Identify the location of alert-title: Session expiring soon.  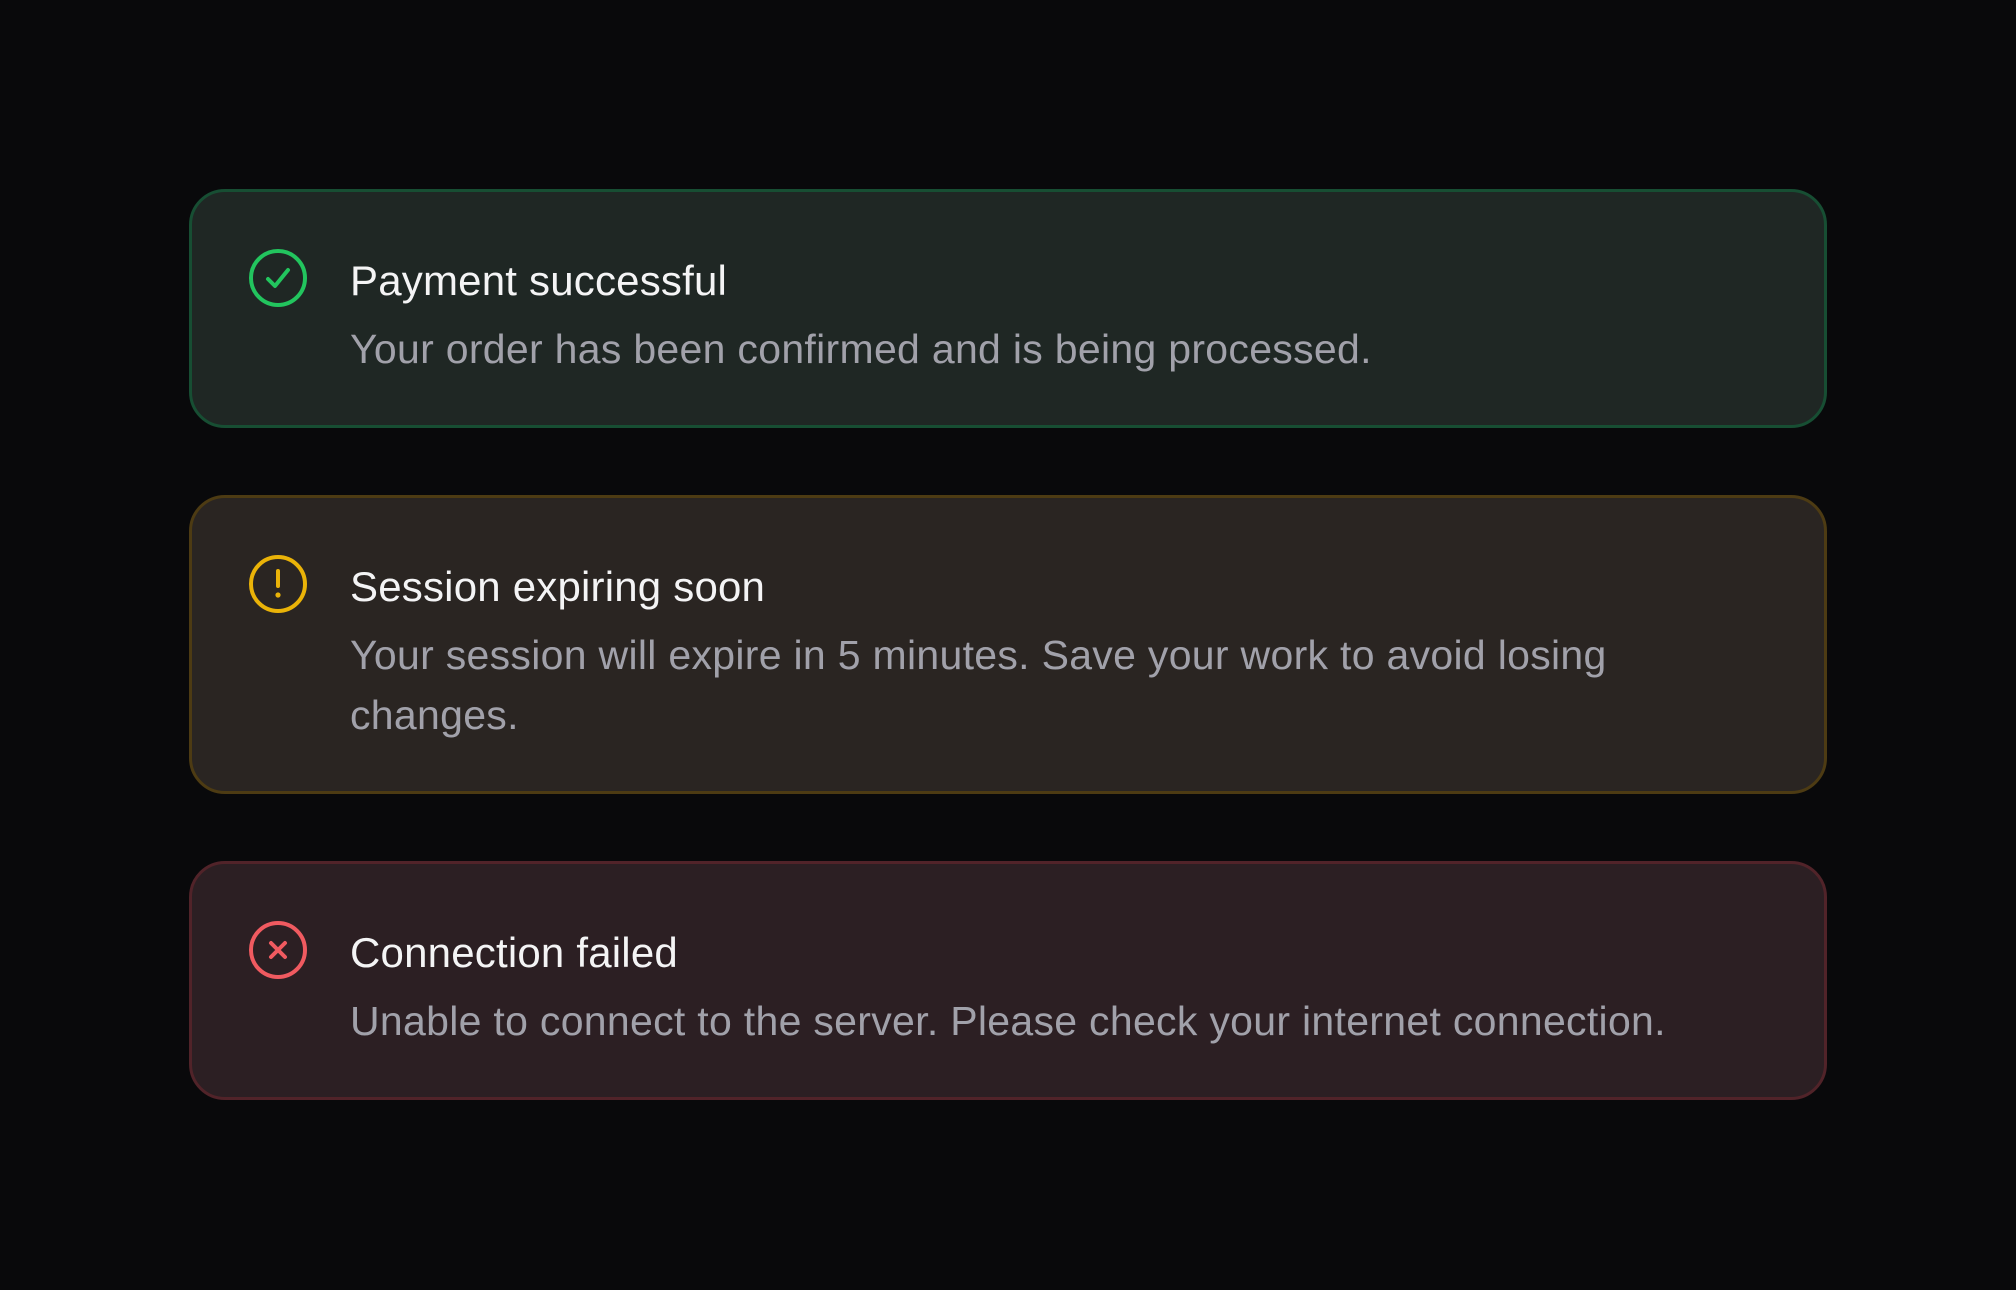
(558, 586).